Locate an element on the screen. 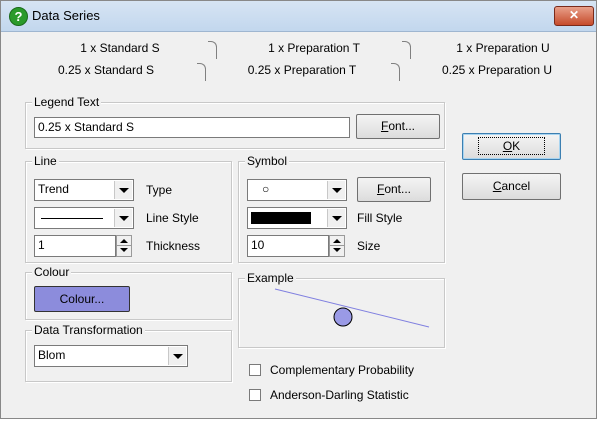 Image resolution: width=600 pixels, height=421 pixels. example-marker is located at coordinates (343, 317).